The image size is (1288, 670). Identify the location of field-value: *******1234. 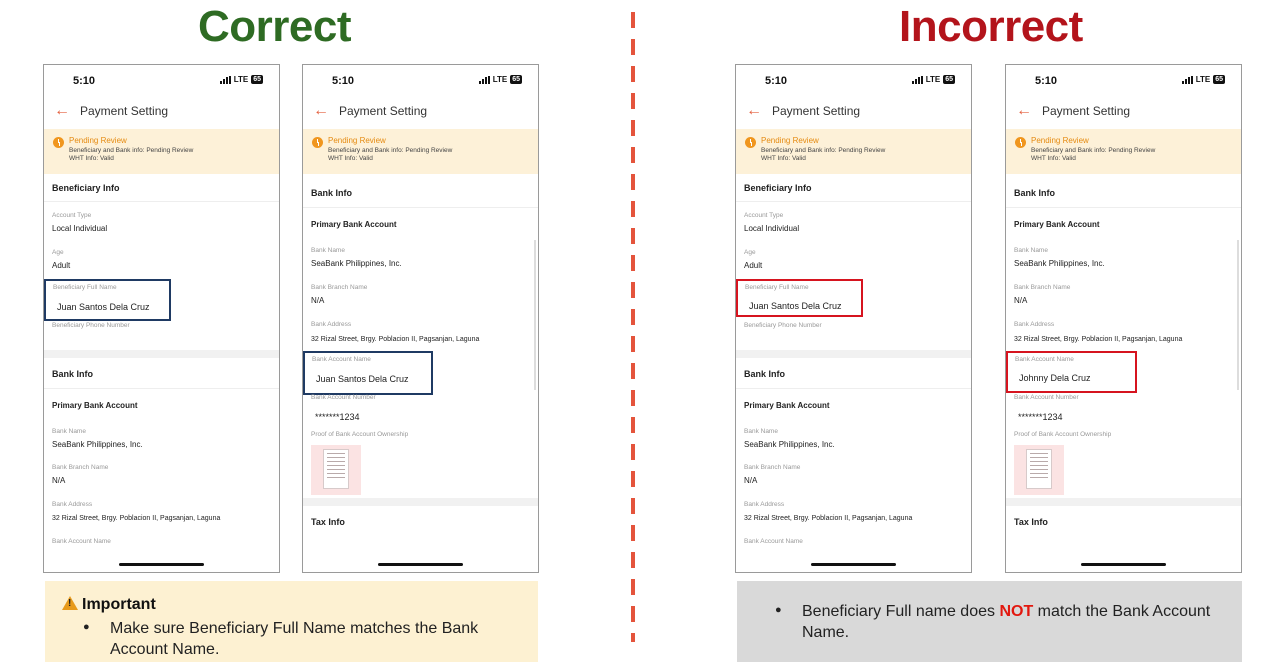
(1040, 417).